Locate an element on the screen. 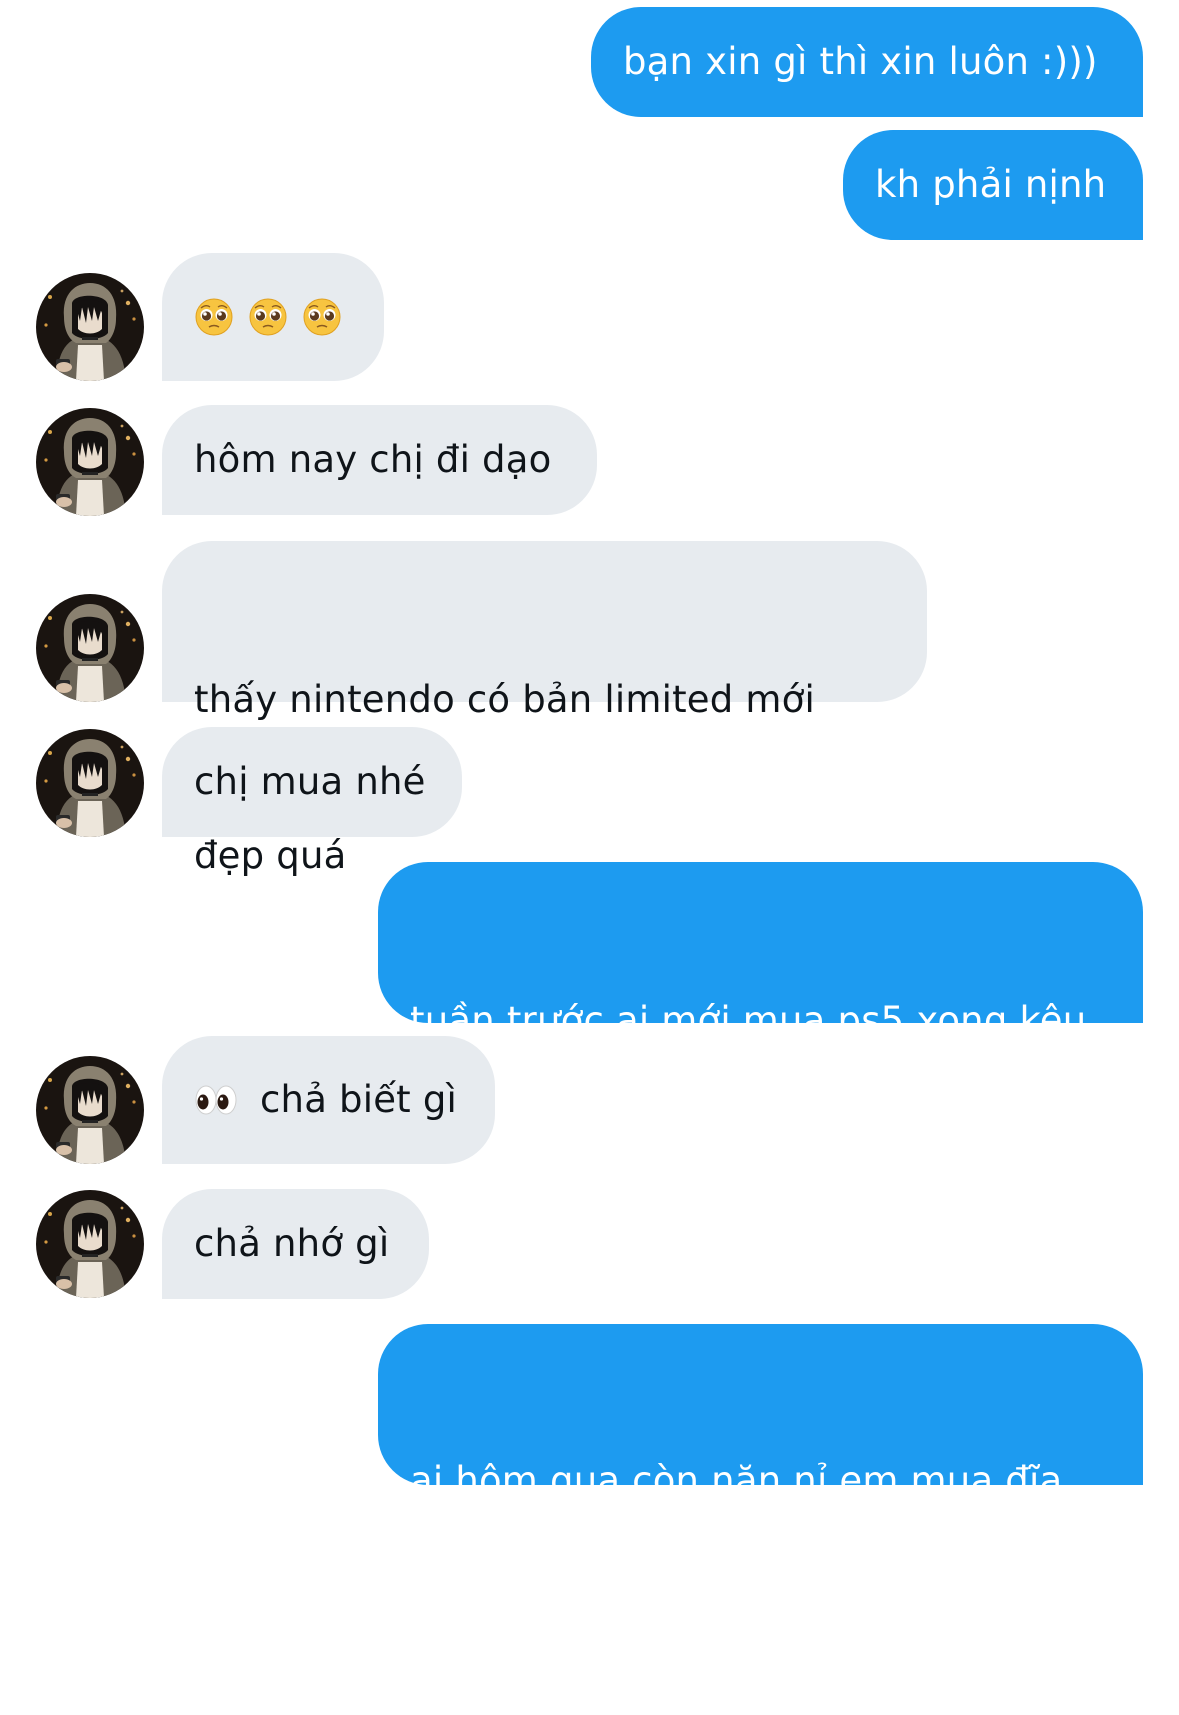 The image size is (1179, 1715). message-received-4: chị mua nhé is located at coordinates (312, 782).